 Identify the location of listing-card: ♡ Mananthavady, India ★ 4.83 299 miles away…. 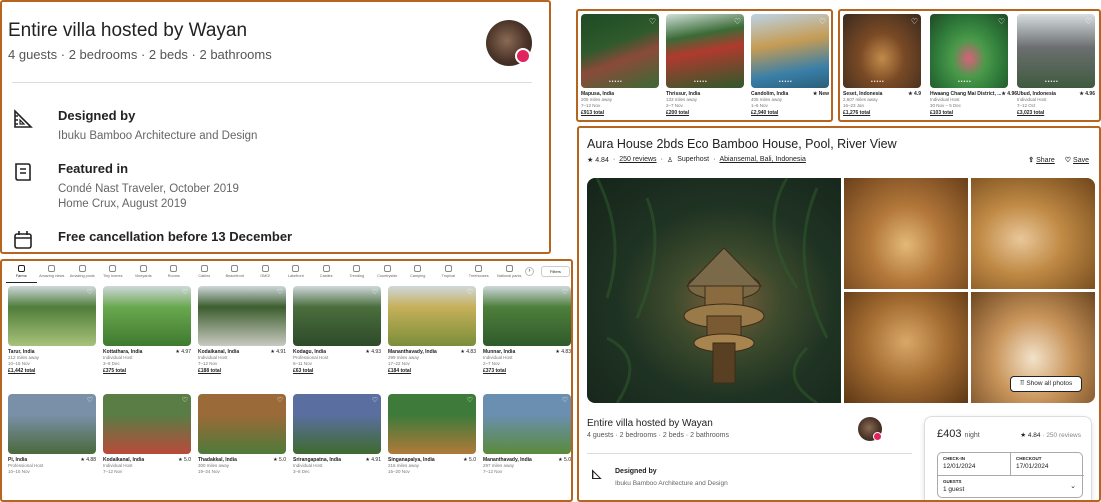
(432, 330).